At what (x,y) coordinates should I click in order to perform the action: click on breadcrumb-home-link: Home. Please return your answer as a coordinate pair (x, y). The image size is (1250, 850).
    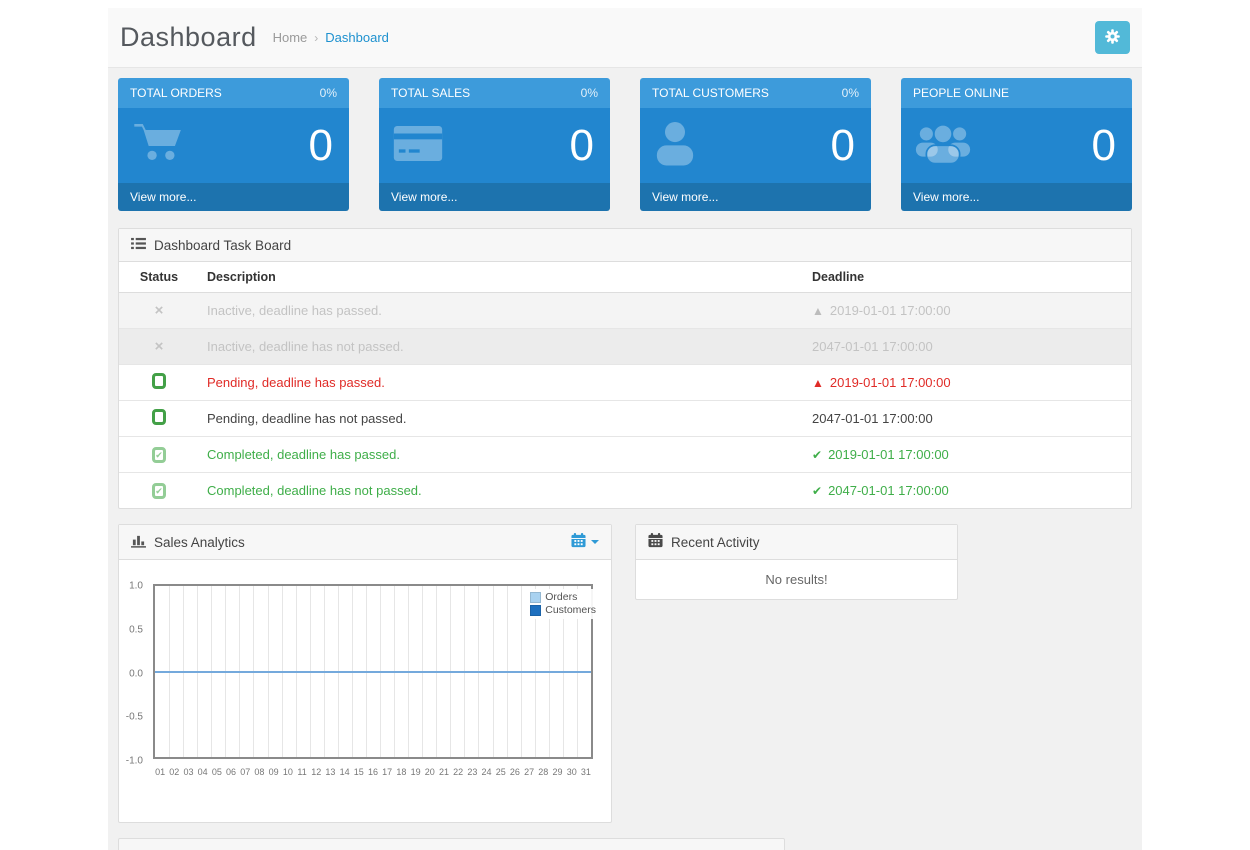
    Looking at the image, I should click on (290, 37).